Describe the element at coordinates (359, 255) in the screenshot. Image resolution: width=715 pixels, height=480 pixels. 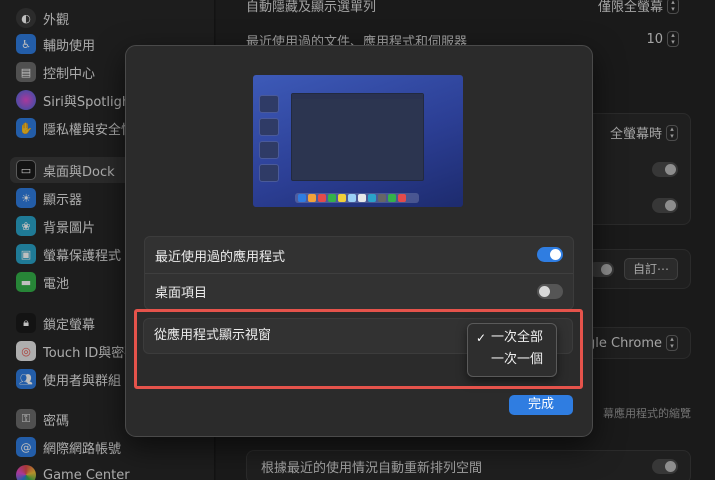
I see `recent-apps-row: 最近使用過的應用程式` at that location.